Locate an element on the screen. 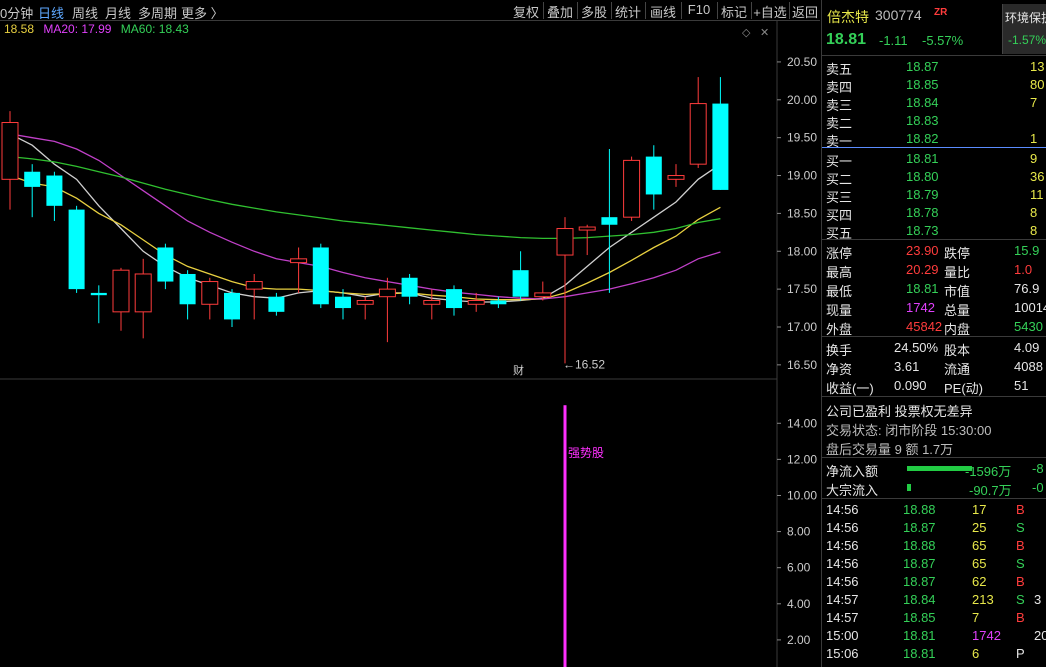 The width and height of the screenshot is (1046, 667). stat-value: 20.29 is located at coordinates (922, 269).